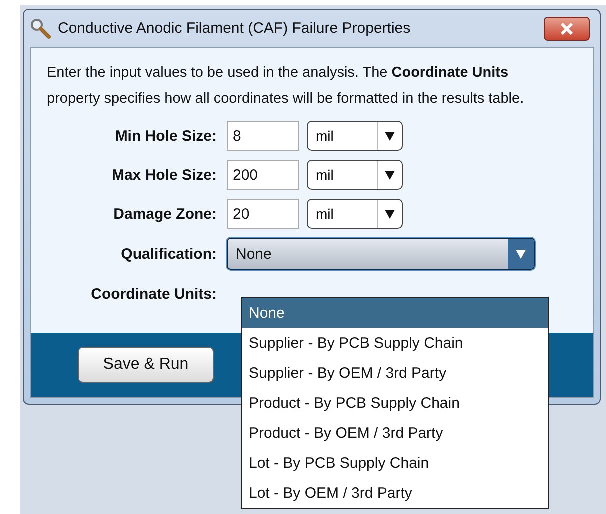 This screenshot has height=514, width=606. What do you see at coordinates (166, 136) in the screenshot?
I see `field-label: Min Hole Size:` at bounding box center [166, 136].